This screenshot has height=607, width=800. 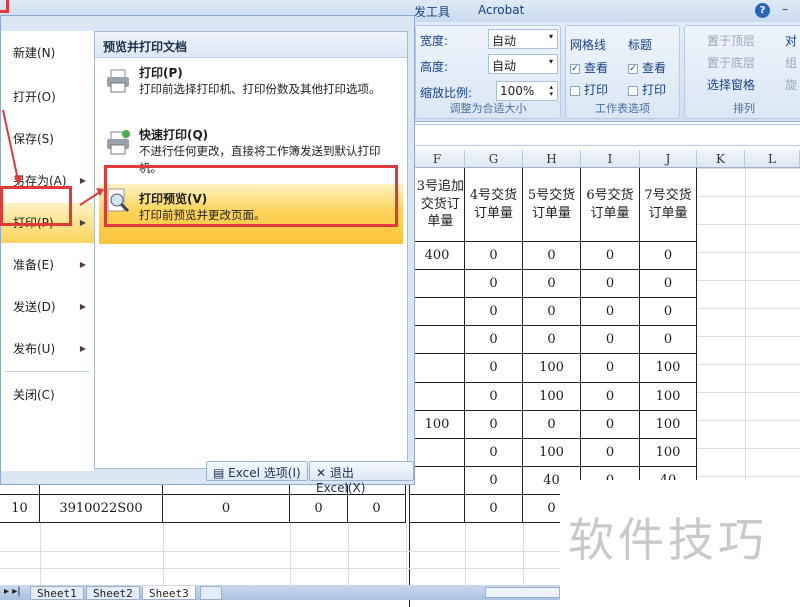 I want to click on menu-item-label: 关闭(C), so click(x=34, y=395).